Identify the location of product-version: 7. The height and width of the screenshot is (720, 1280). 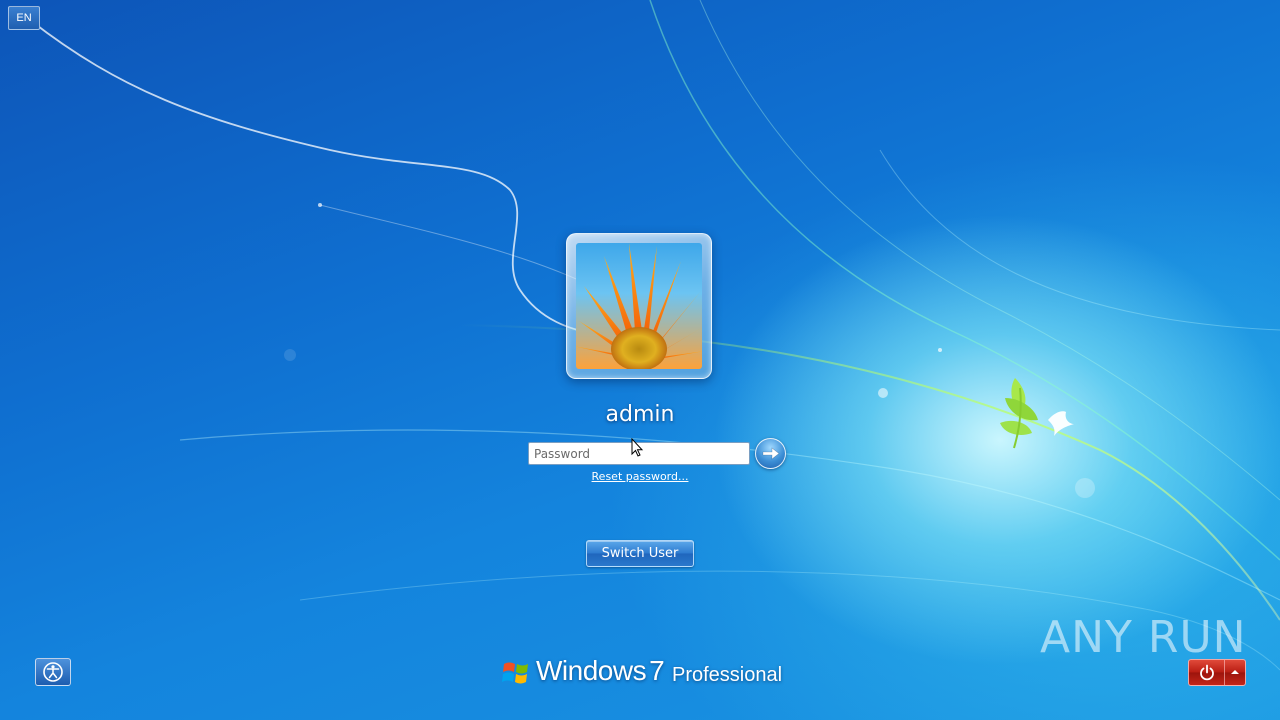
(657, 670).